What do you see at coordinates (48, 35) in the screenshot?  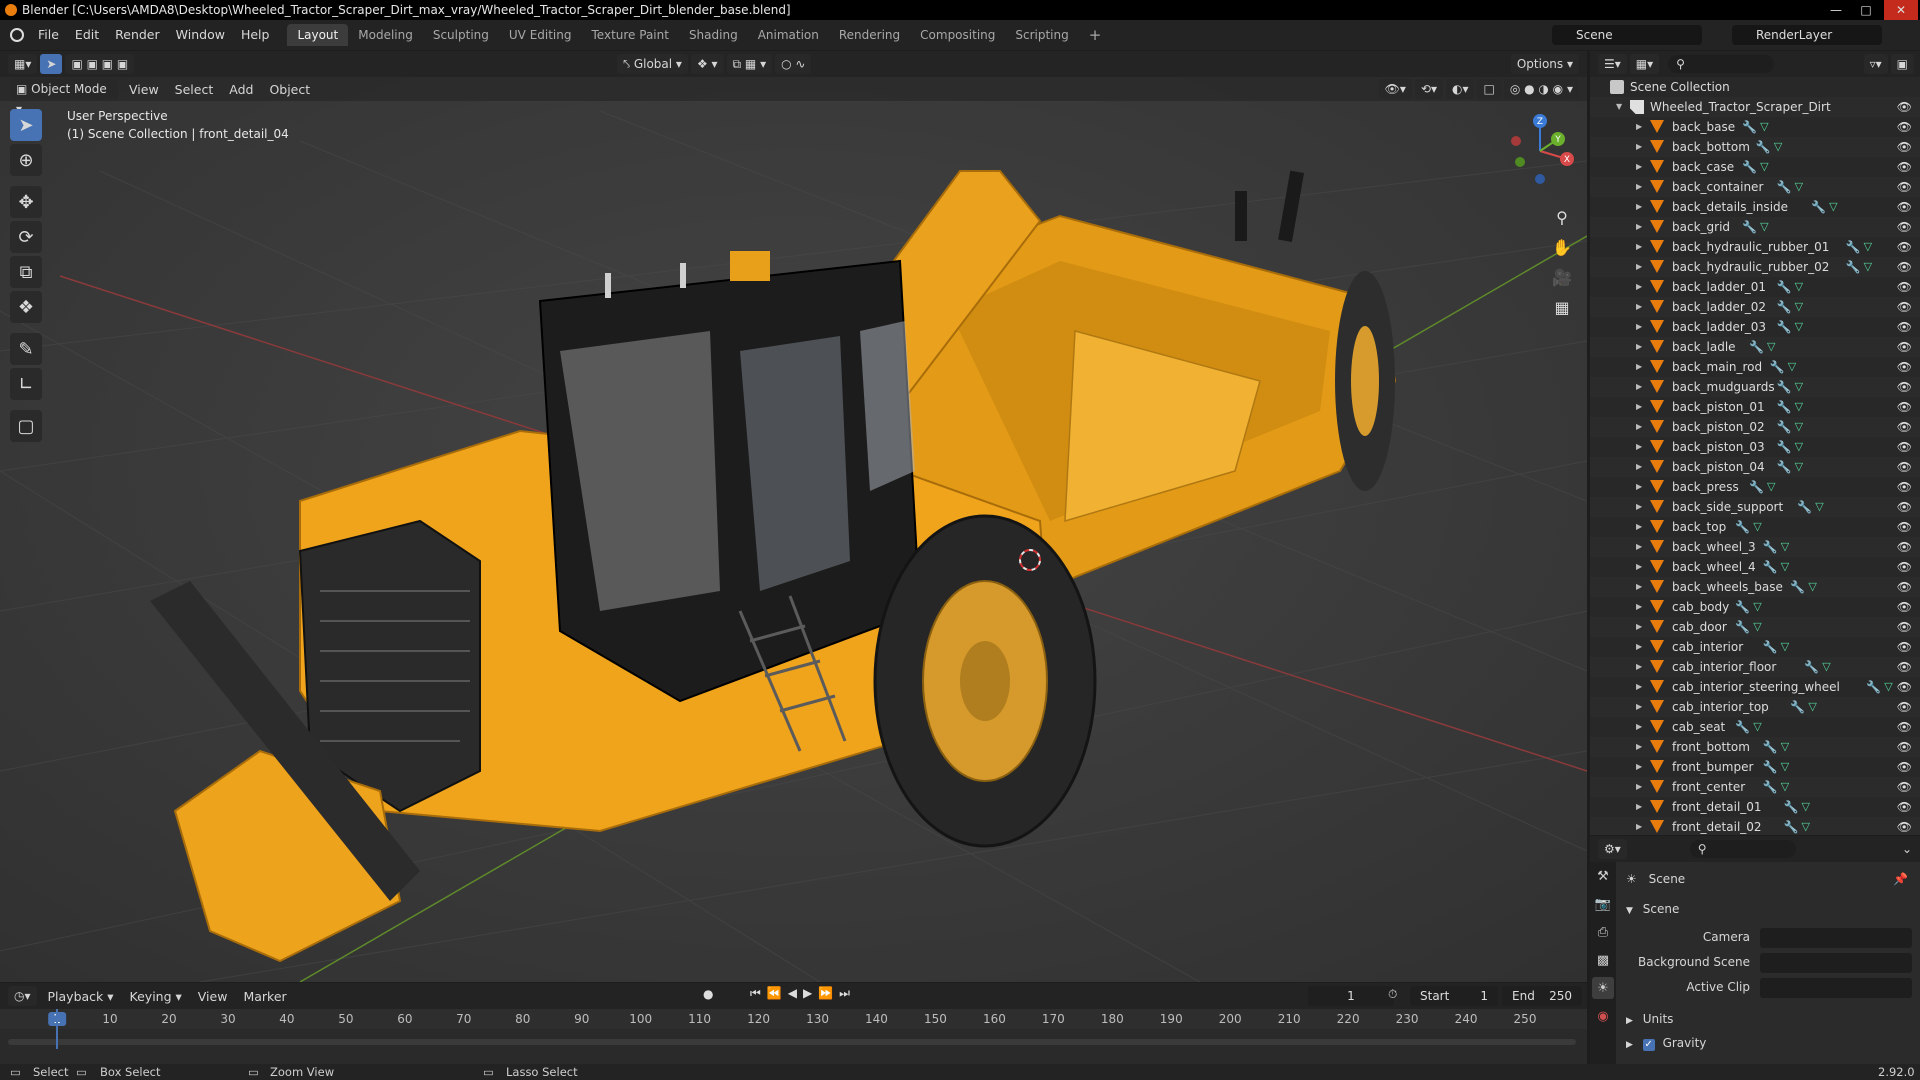 I see `menu-file: File` at bounding box center [48, 35].